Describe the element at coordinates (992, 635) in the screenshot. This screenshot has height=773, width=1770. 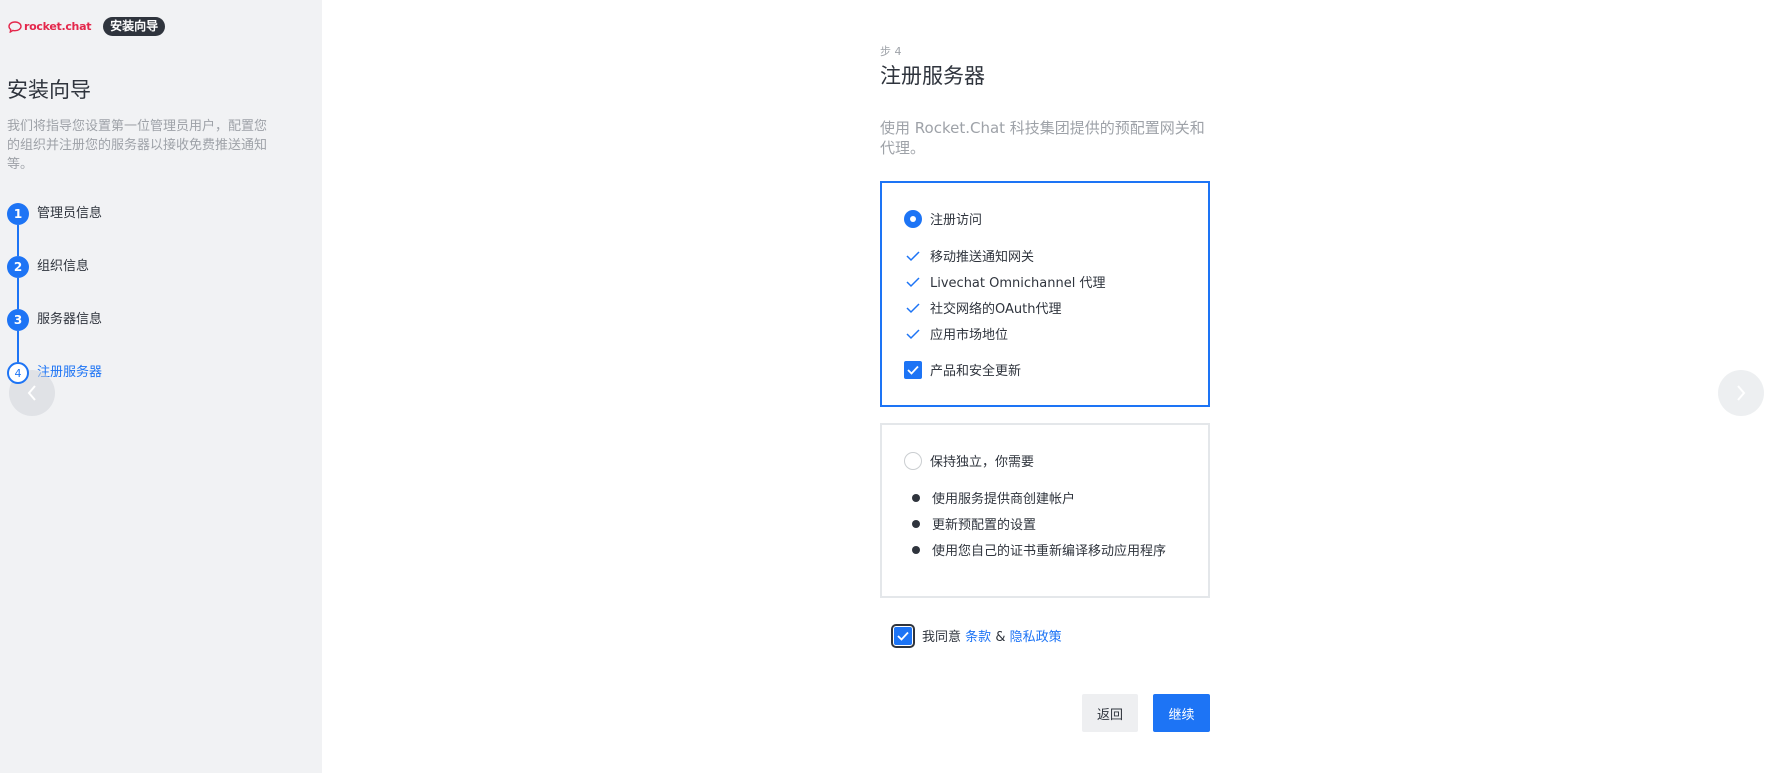
I see `agree-text: 我同意 条款 & 隐私政策` at that location.